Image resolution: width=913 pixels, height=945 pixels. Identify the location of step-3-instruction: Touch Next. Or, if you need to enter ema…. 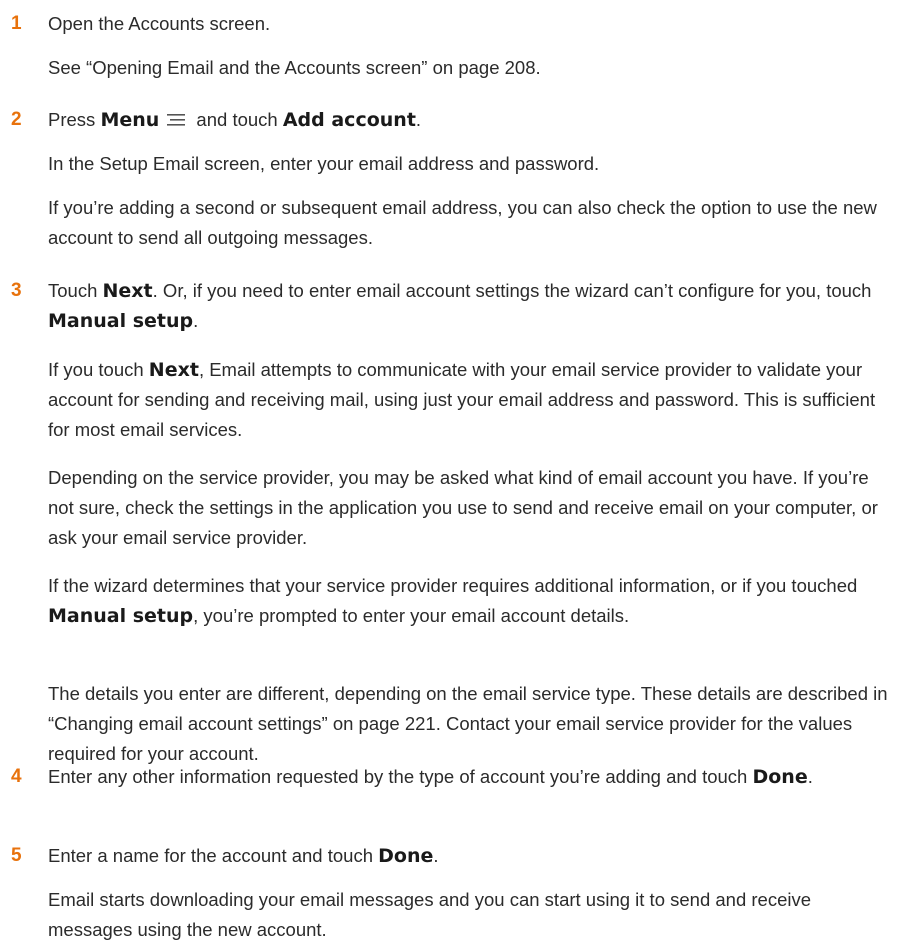
(473, 306).